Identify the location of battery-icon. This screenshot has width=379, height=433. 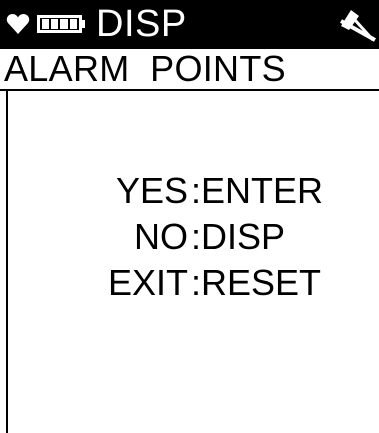
(61, 24).